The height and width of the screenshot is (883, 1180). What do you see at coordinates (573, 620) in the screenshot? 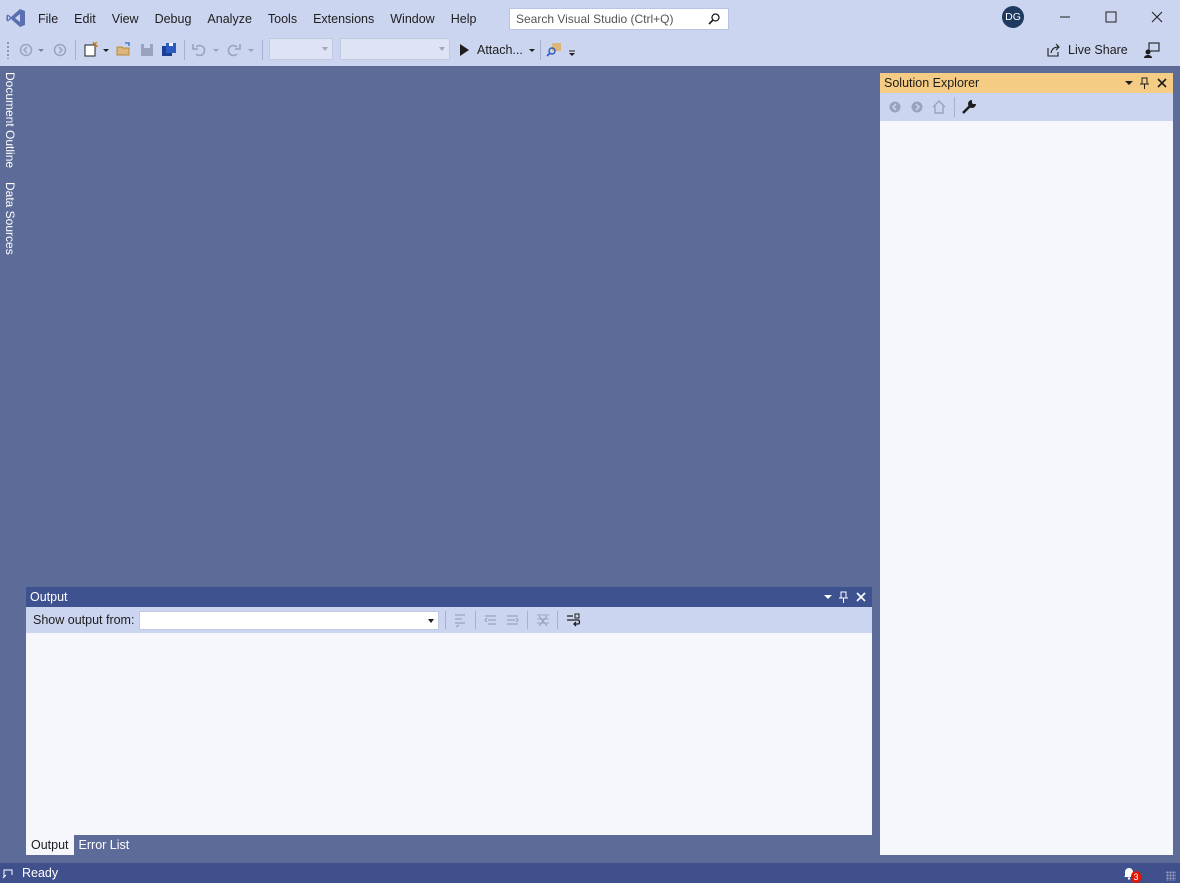
I see `toggle-word-wrap-icon` at bounding box center [573, 620].